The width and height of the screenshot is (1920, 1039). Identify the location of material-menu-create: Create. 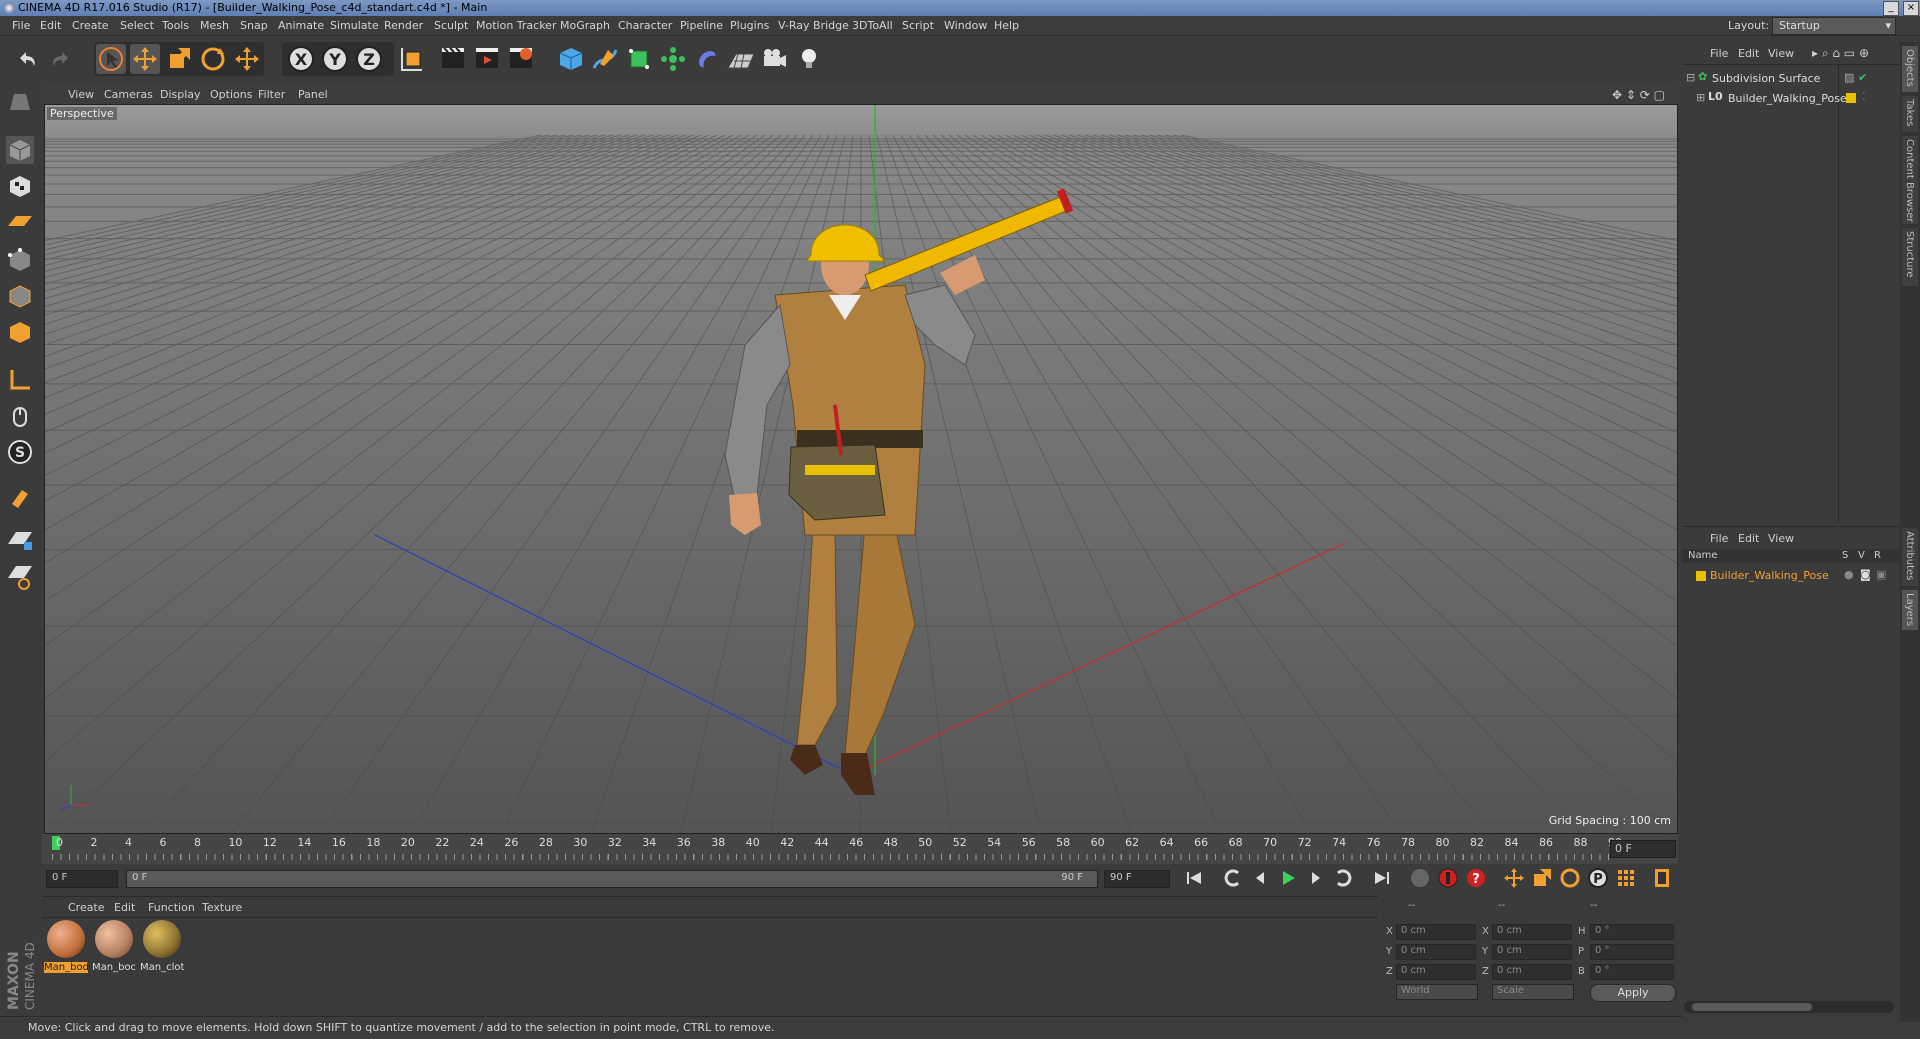
(86, 907).